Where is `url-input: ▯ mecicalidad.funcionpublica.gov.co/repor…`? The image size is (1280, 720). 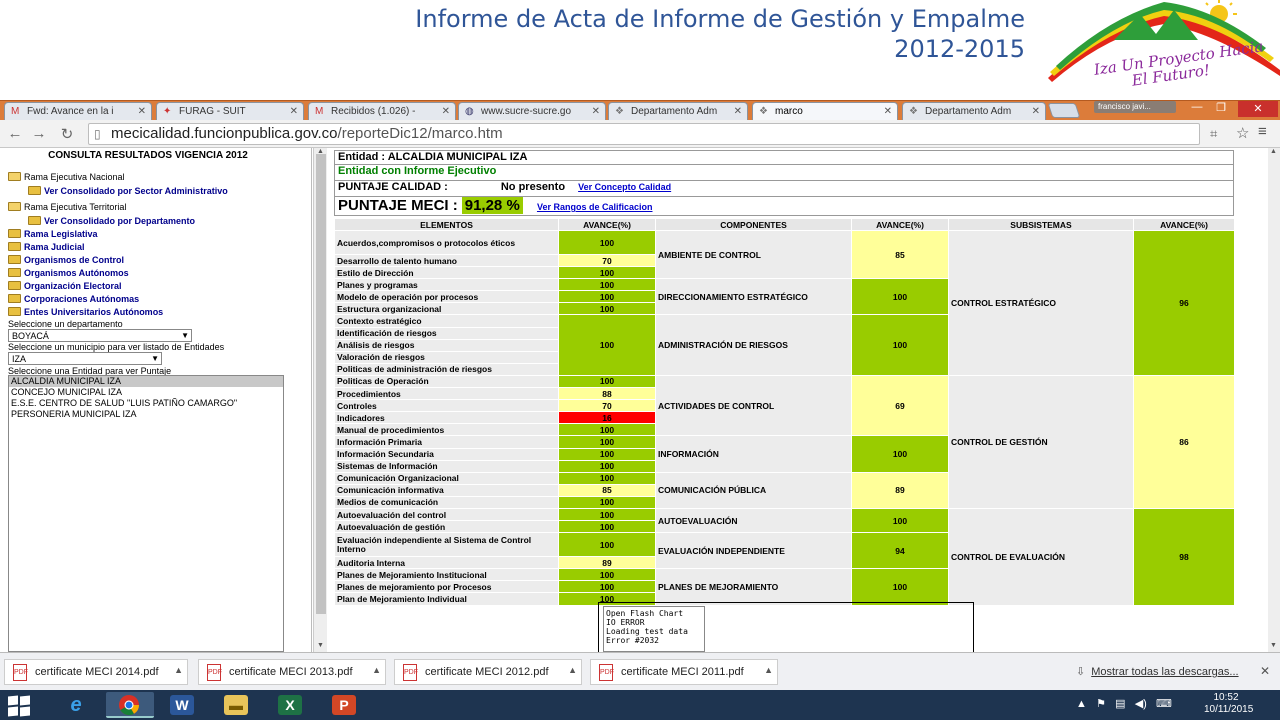 url-input: ▯ mecicalidad.funcionpublica.gov.co/repor… is located at coordinates (644, 134).